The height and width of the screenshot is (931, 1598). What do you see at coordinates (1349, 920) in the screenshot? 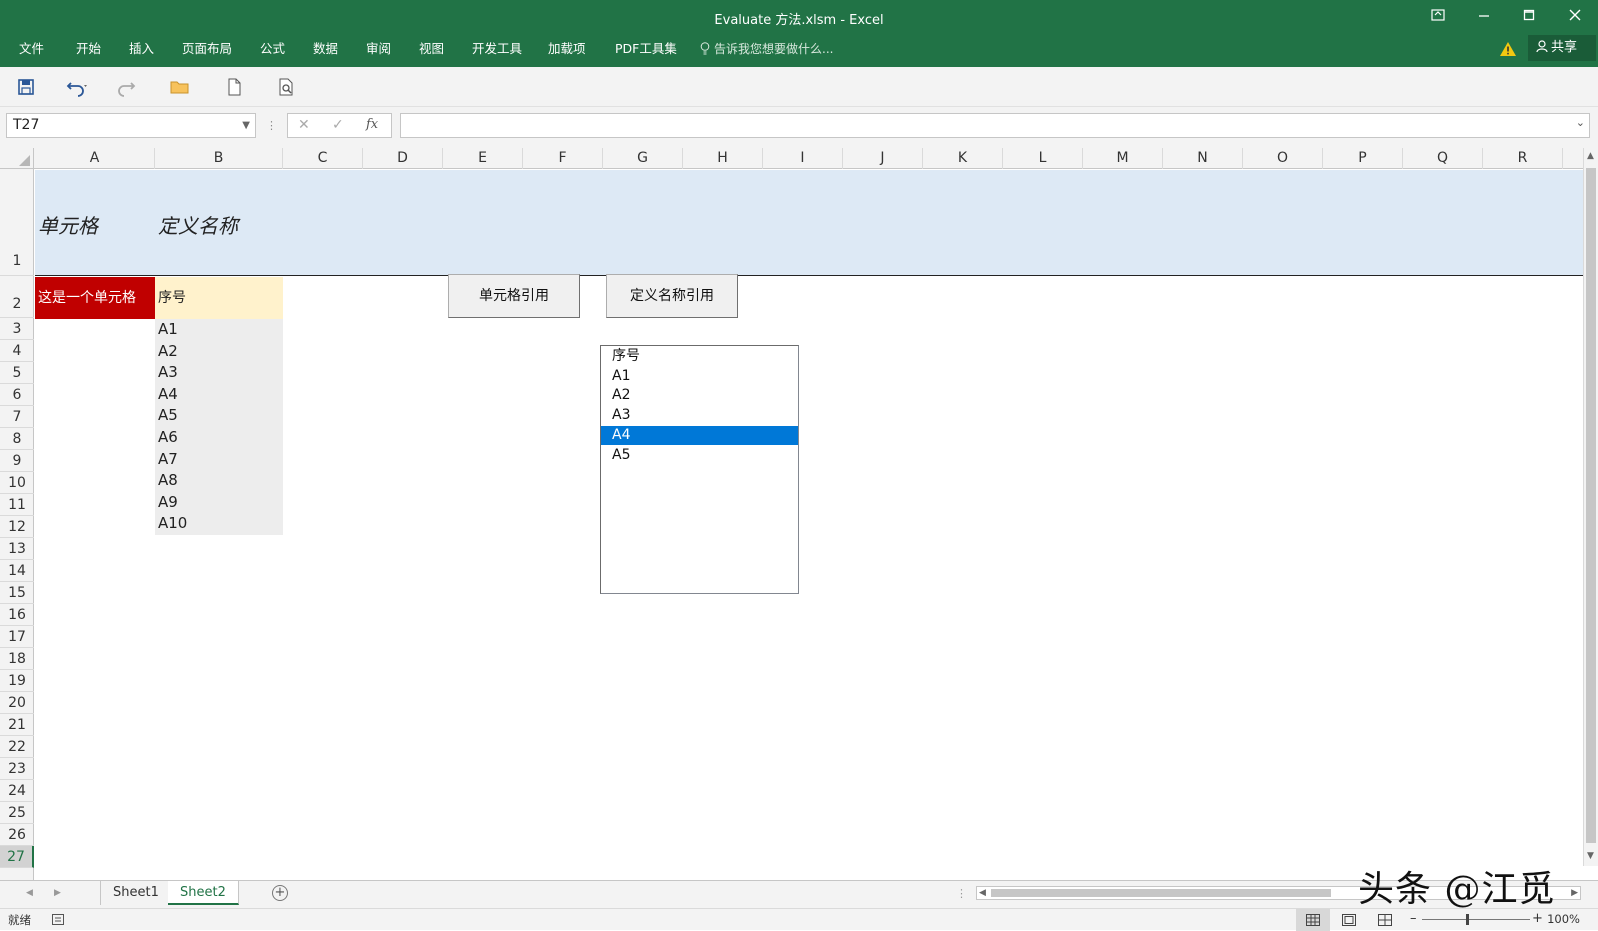
I see `page-layout-icon` at bounding box center [1349, 920].